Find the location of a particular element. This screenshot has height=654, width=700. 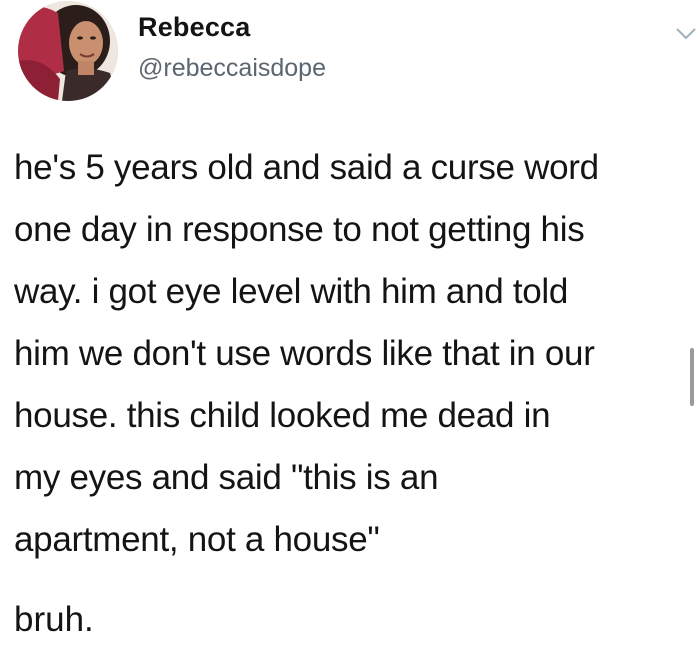

profile-photo-icon is located at coordinates (68, 51).